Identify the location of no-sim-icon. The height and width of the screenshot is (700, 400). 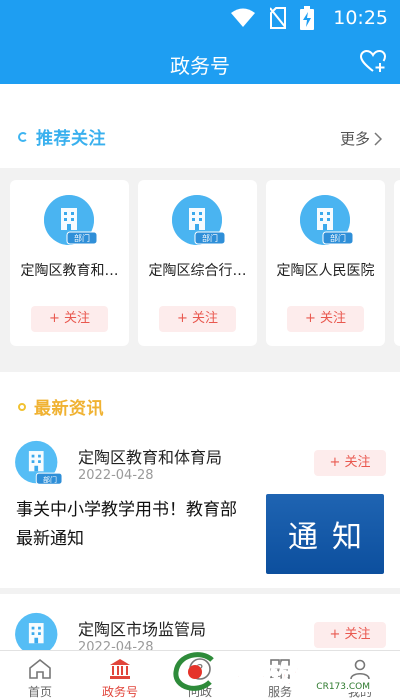
(278, 18).